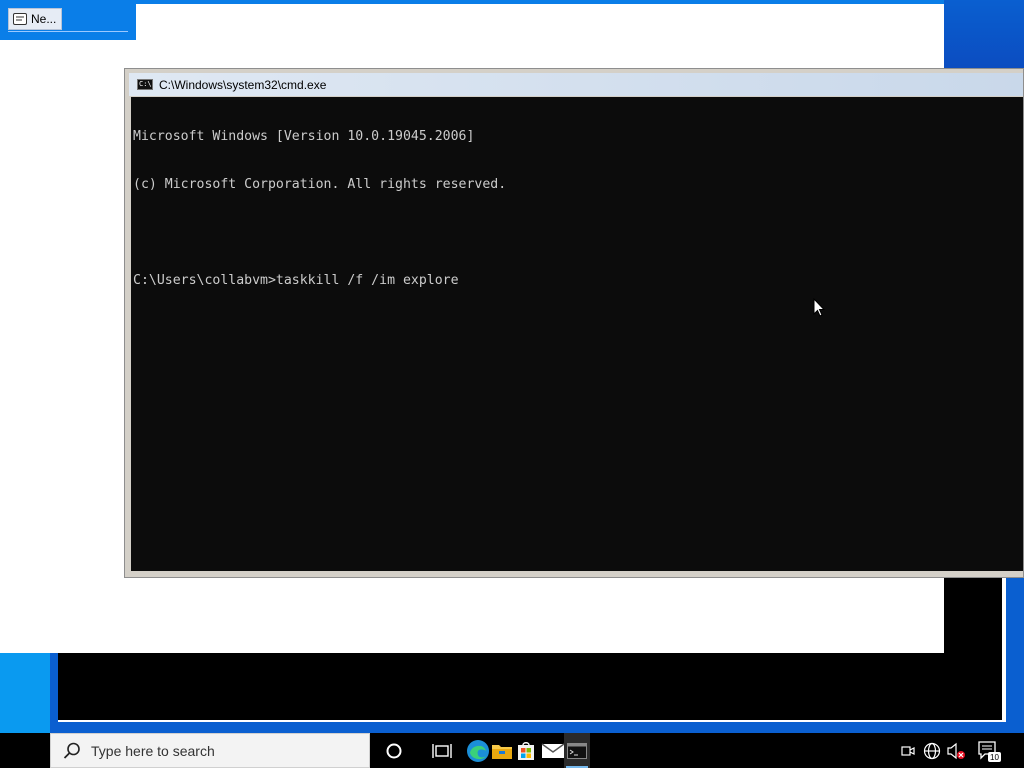 The height and width of the screenshot is (768, 1024). I want to click on search-box: Type here to search, so click(210, 750).